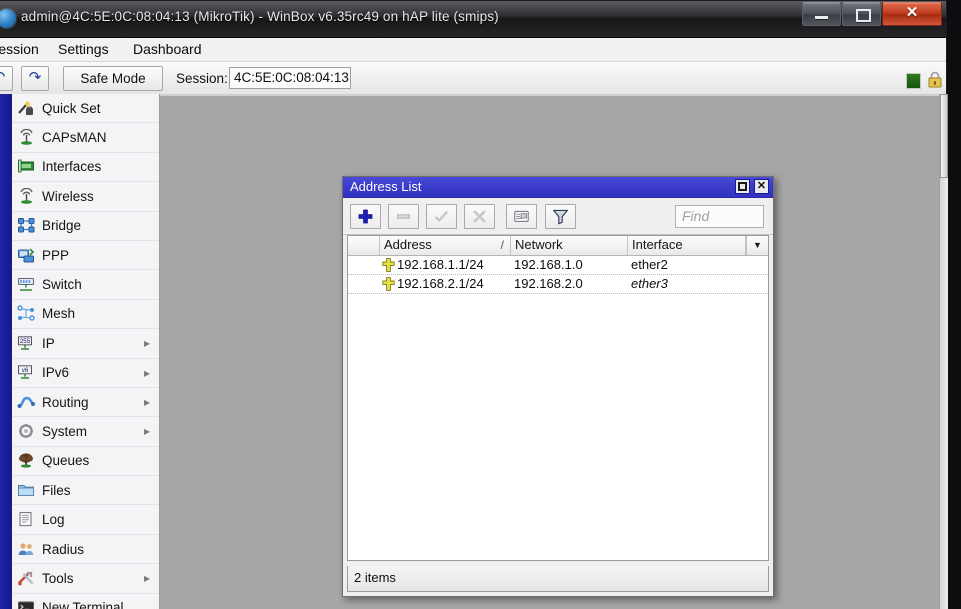 This screenshot has width=961, height=609. What do you see at coordinates (687, 245) in the screenshot?
I see `table-header-interface: Interface` at bounding box center [687, 245].